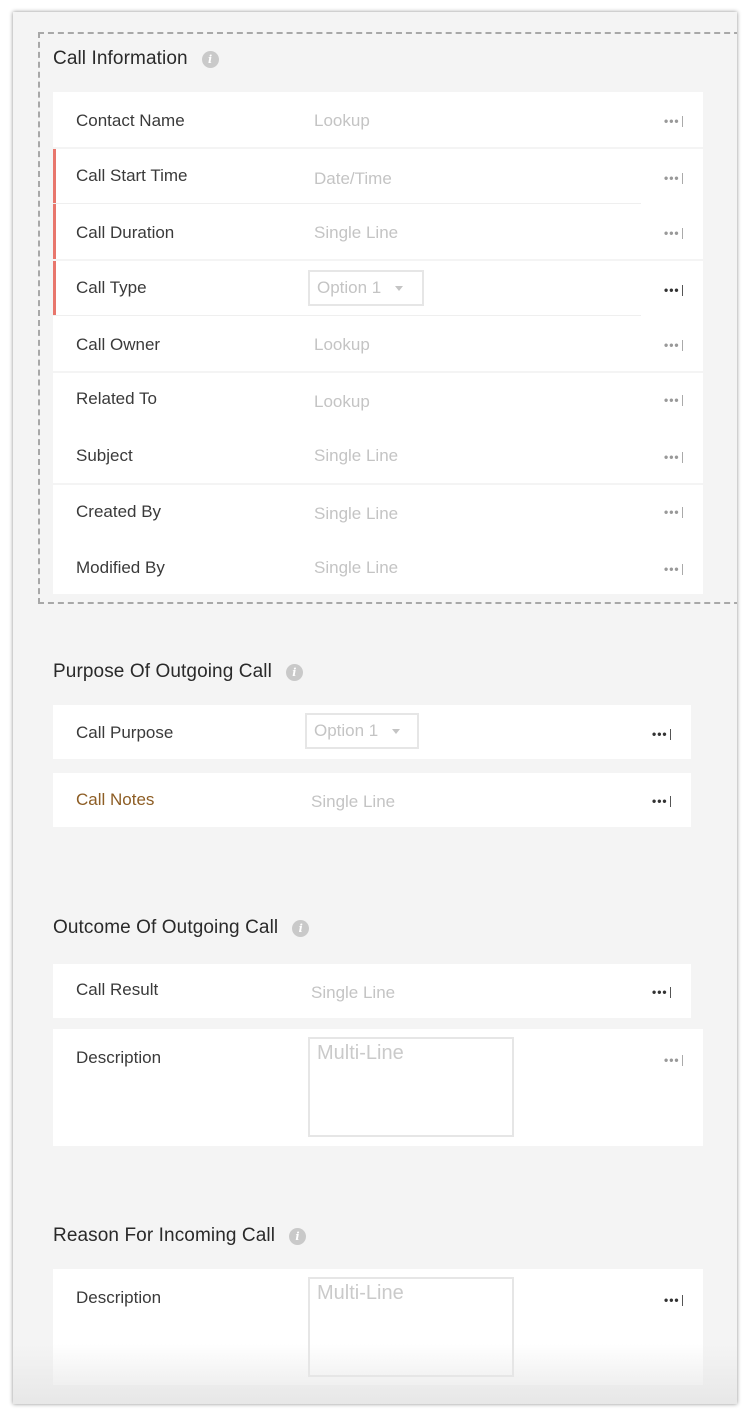 The width and height of the screenshot is (750, 1416). What do you see at coordinates (125, 232) in the screenshot?
I see `field-label: Call Duration` at bounding box center [125, 232].